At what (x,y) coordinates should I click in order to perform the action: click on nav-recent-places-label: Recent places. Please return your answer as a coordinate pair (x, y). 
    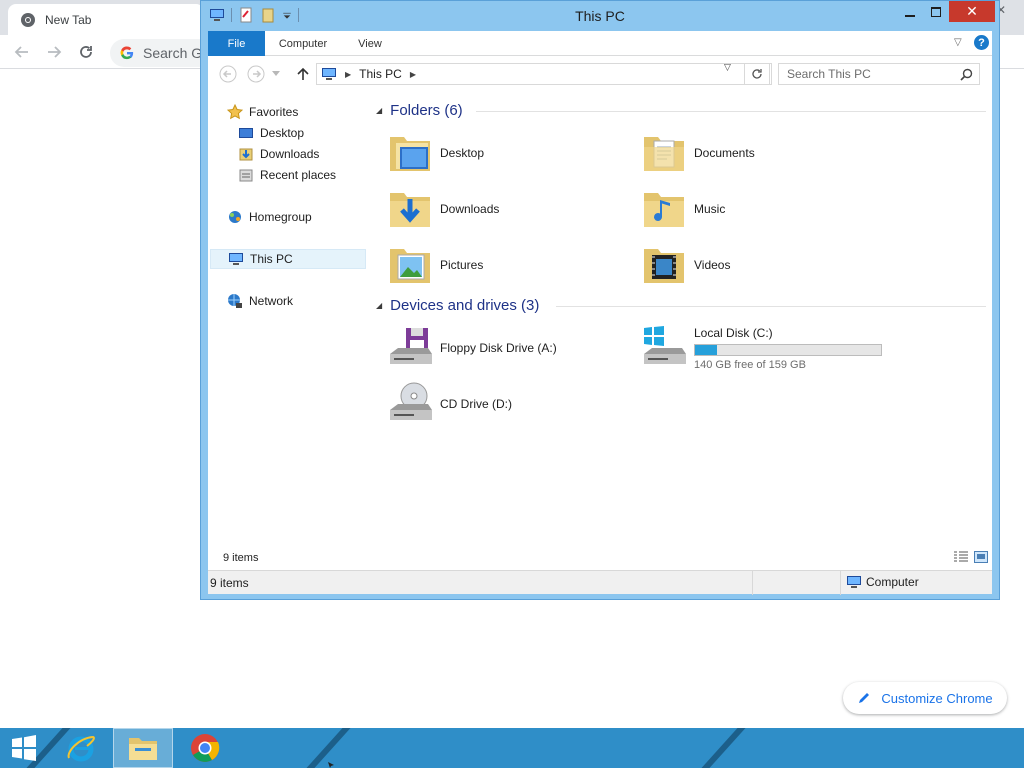
    Looking at the image, I should click on (298, 175).